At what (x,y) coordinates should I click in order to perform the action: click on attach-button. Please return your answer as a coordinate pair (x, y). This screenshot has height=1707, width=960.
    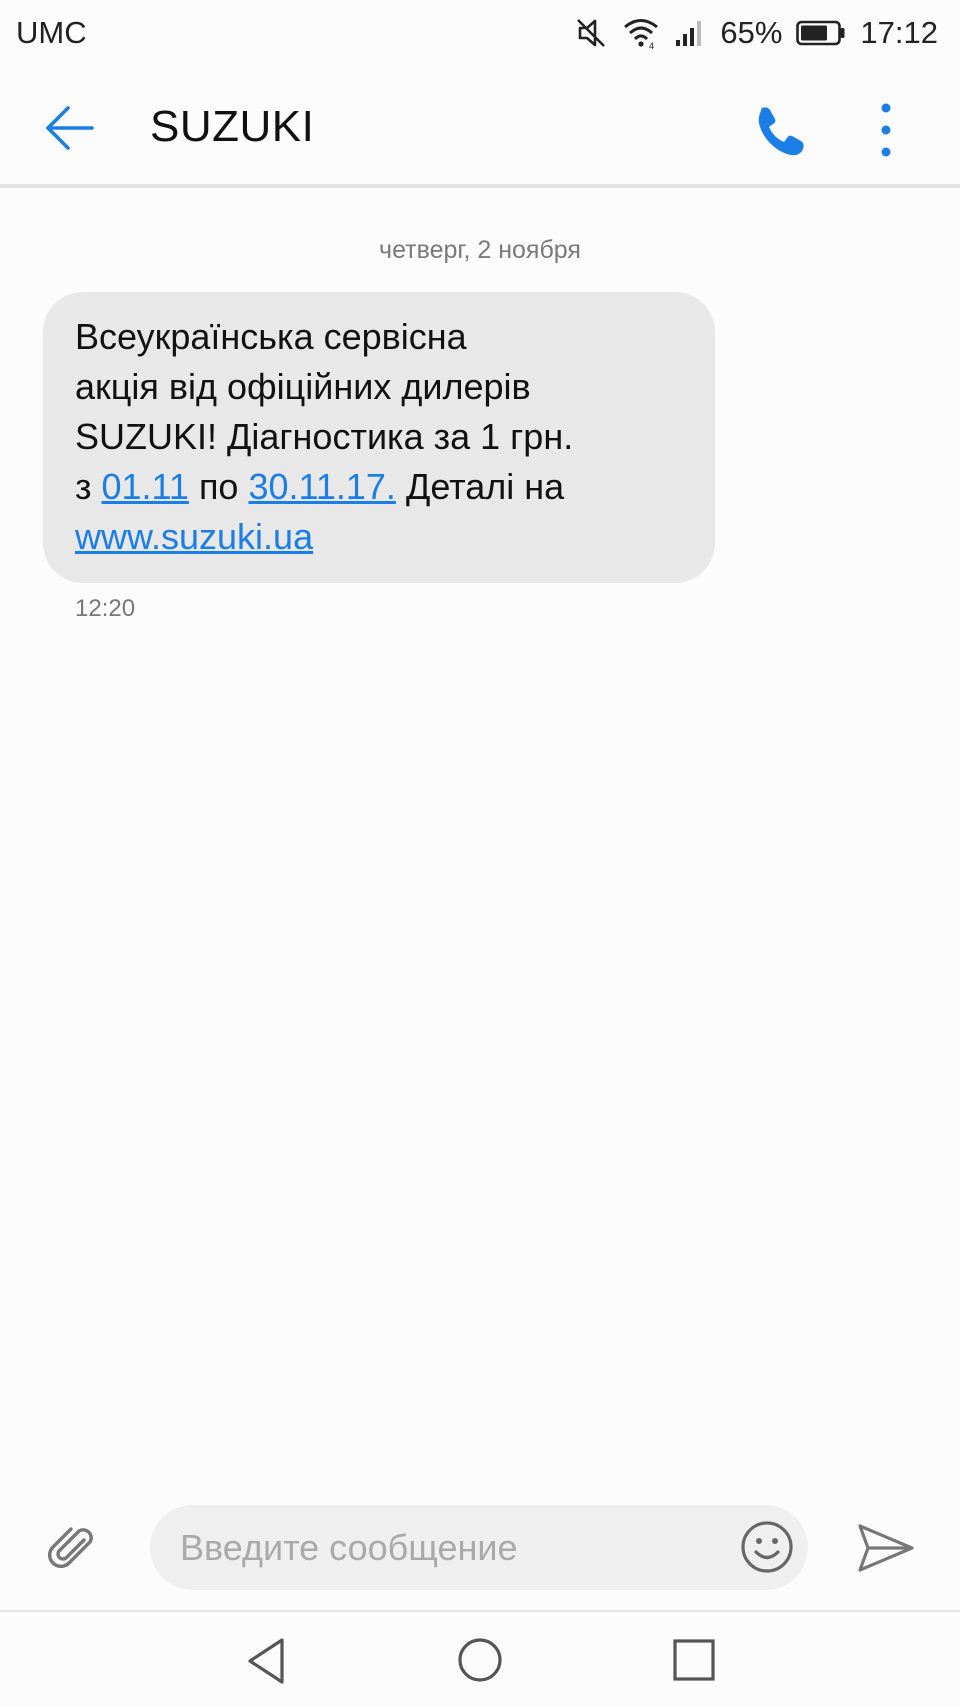
    Looking at the image, I should click on (73, 1549).